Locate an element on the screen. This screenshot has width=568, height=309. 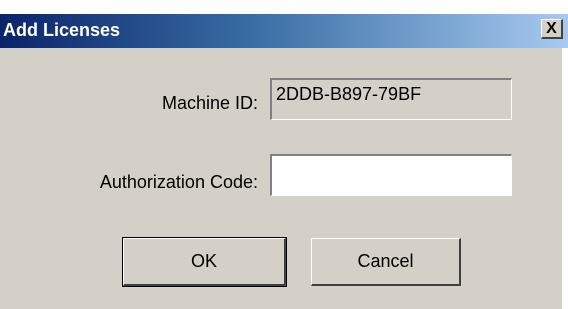
close-icon: X is located at coordinates (551, 28).